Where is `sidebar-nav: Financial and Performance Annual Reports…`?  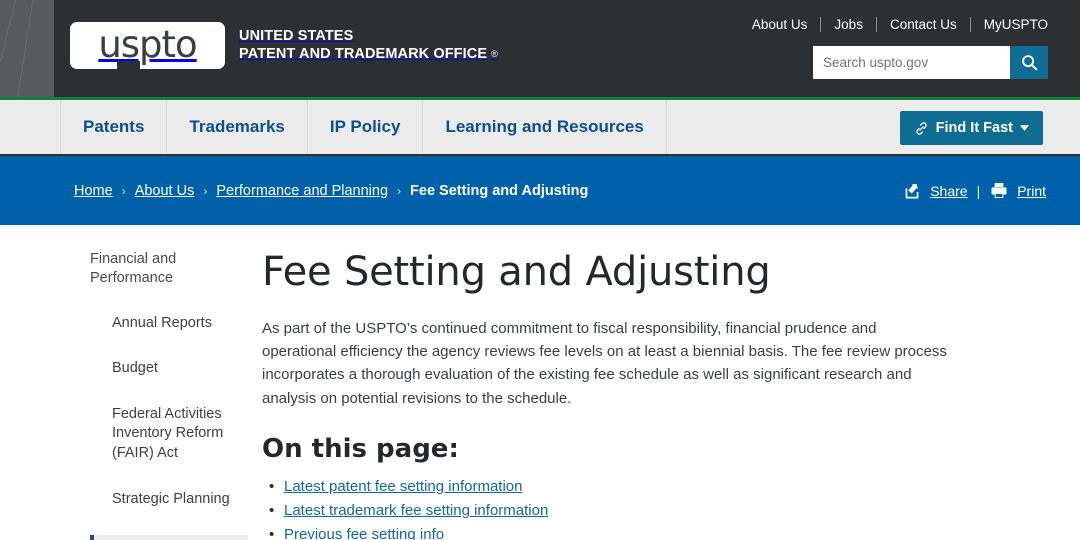
sidebar-nav: Financial and Performance Annual Reports… is located at coordinates (124, 395).